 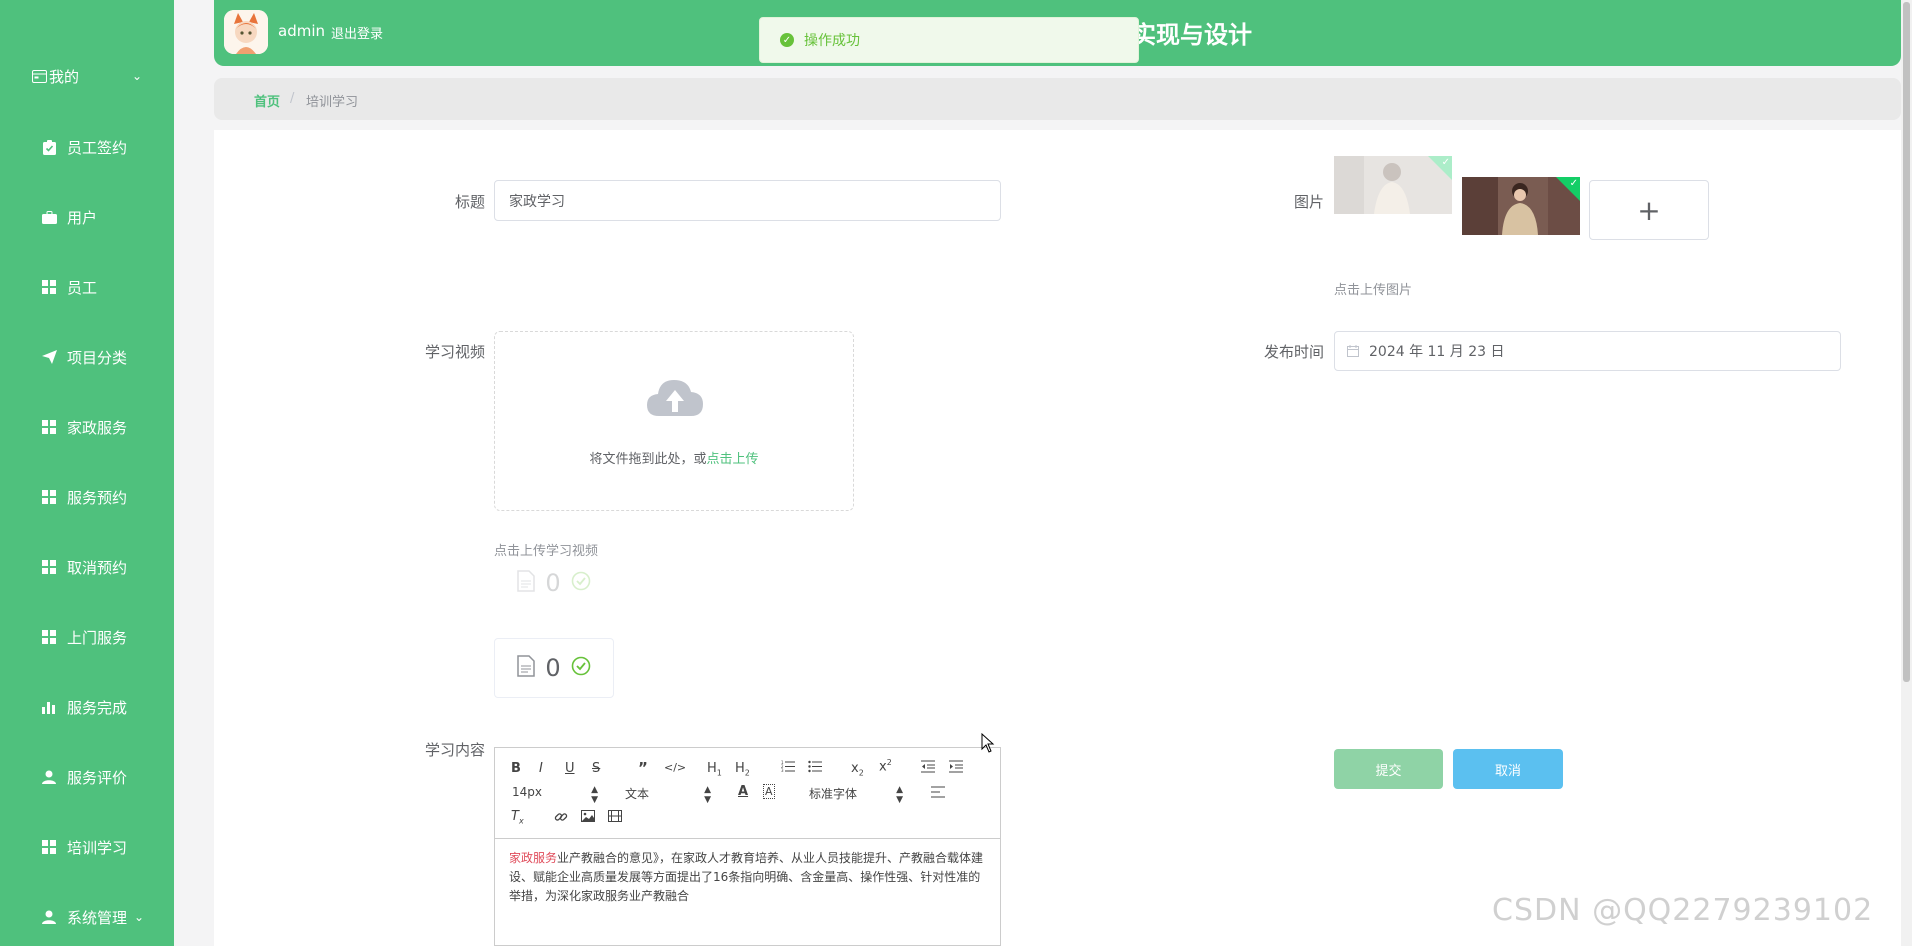 I want to click on cancel-button-label: 取消, so click(x=1507, y=771).